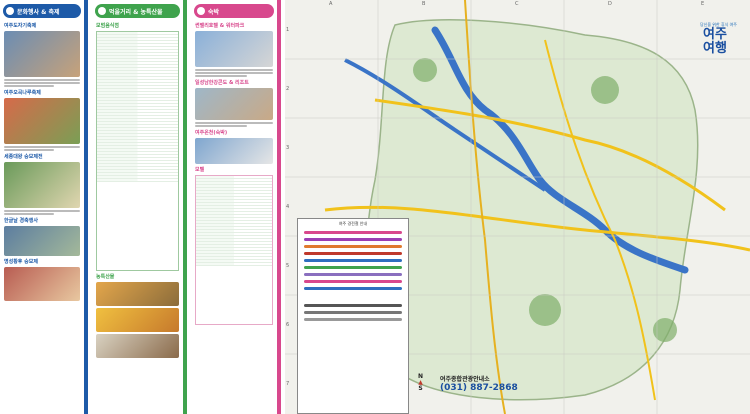 This screenshot has height=414, width=750. I want to click on grid-row-label: 1, so click(288, 30).